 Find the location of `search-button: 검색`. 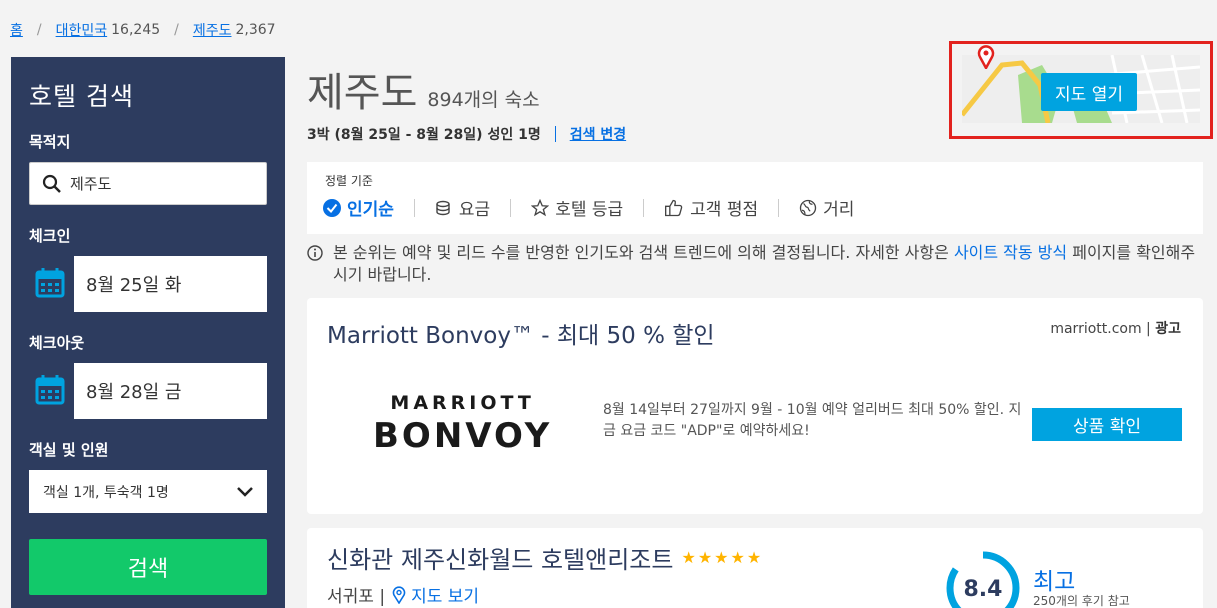

search-button: 검색 is located at coordinates (148, 567).